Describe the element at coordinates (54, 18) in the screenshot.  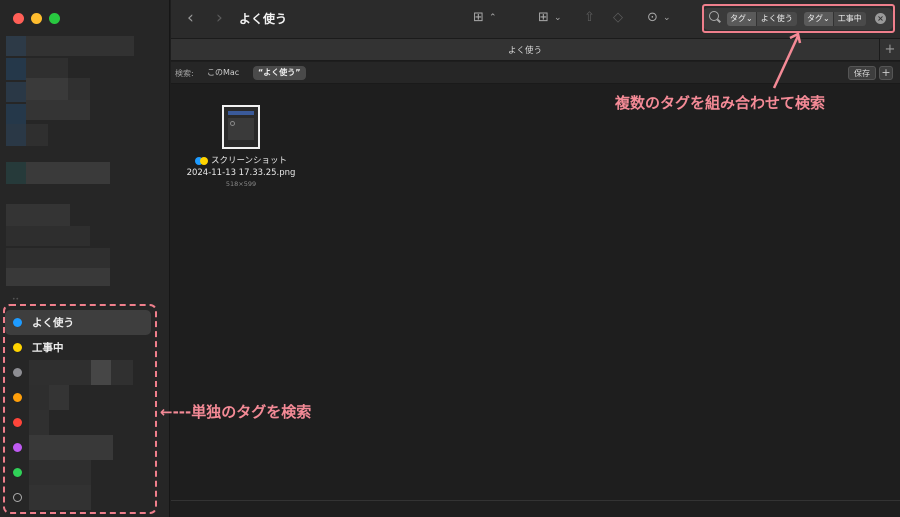
I see `zoom-window-button` at that location.